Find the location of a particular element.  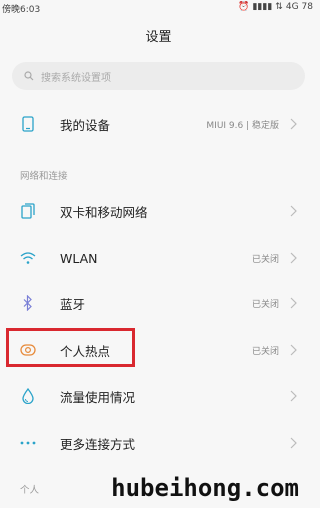

row-label: 蓝牙 is located at coordinates (73, 304).